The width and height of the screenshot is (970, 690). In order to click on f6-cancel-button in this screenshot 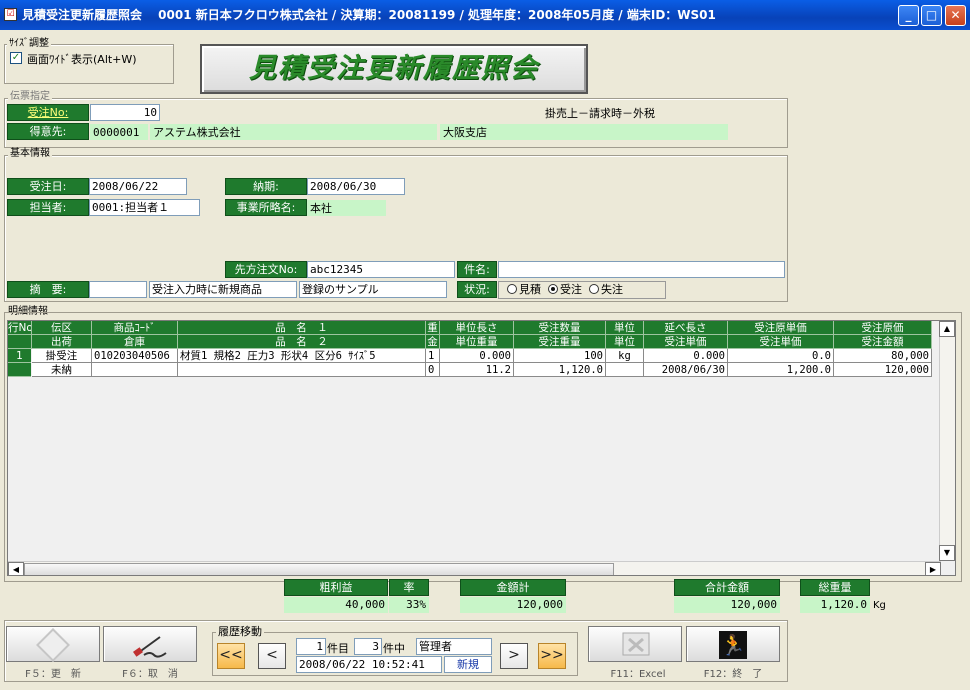, I will do `click(150, 644)`.